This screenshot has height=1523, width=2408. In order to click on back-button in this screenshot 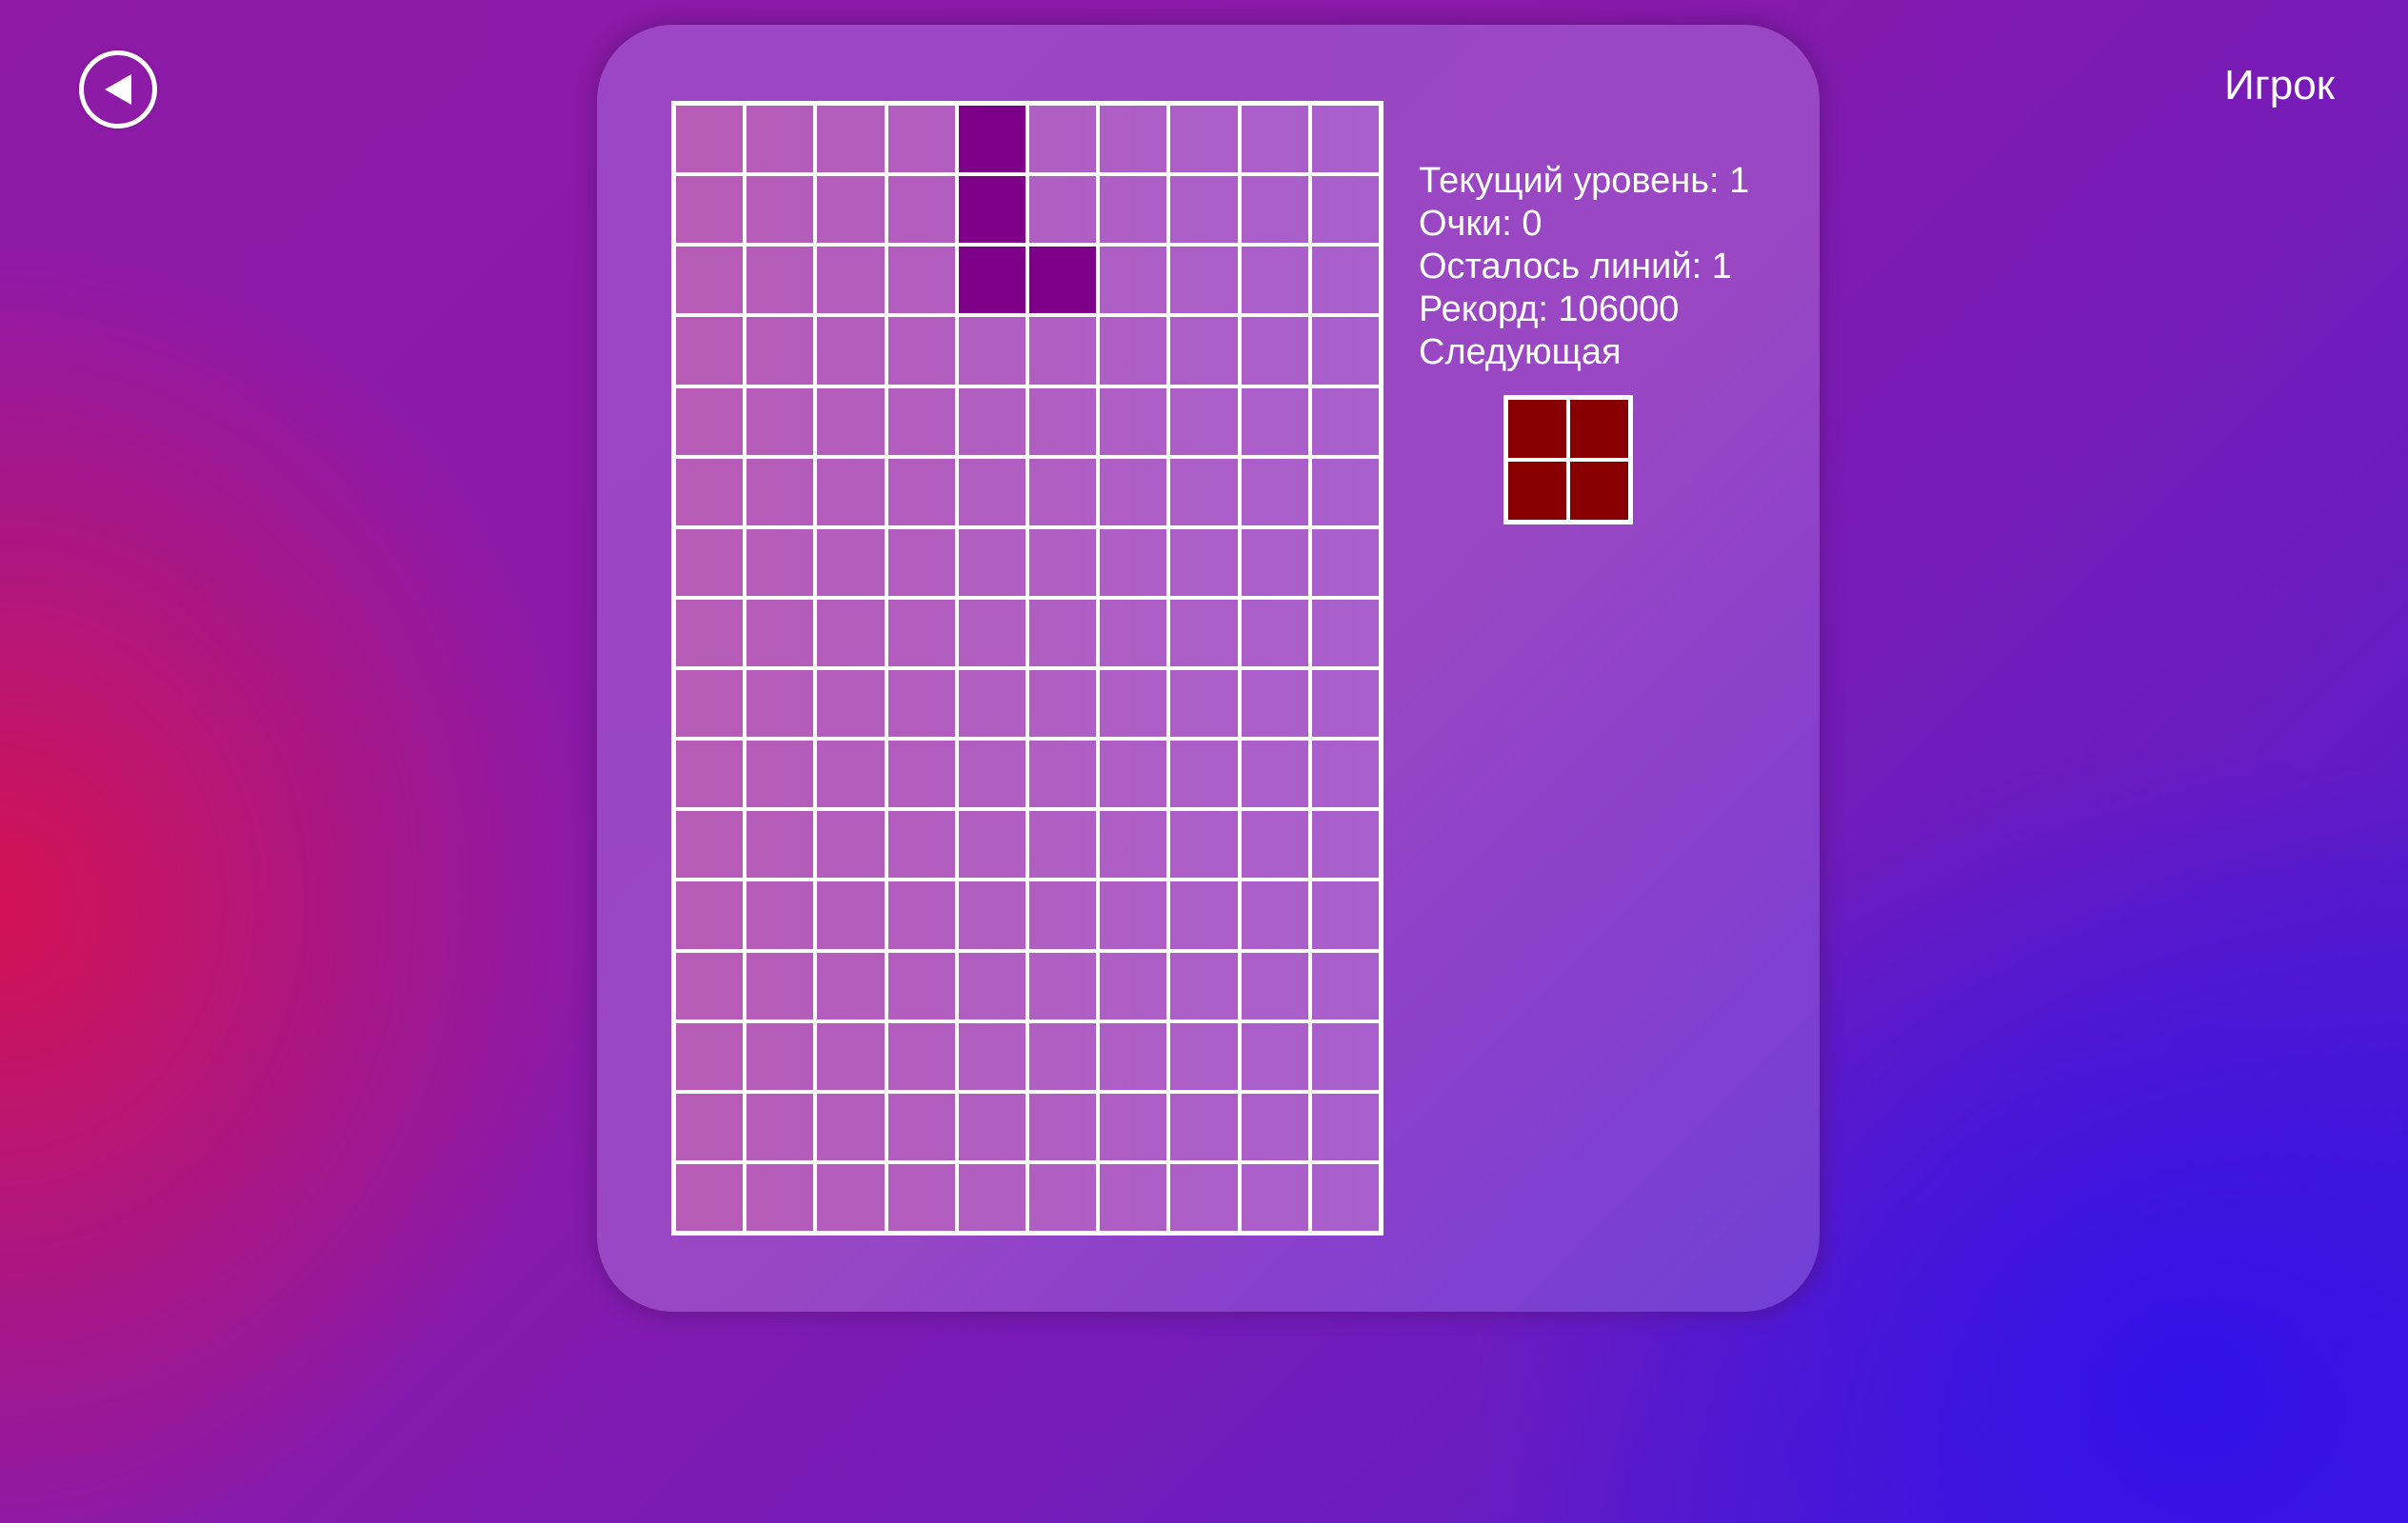, I will do `click(118, 90)`.